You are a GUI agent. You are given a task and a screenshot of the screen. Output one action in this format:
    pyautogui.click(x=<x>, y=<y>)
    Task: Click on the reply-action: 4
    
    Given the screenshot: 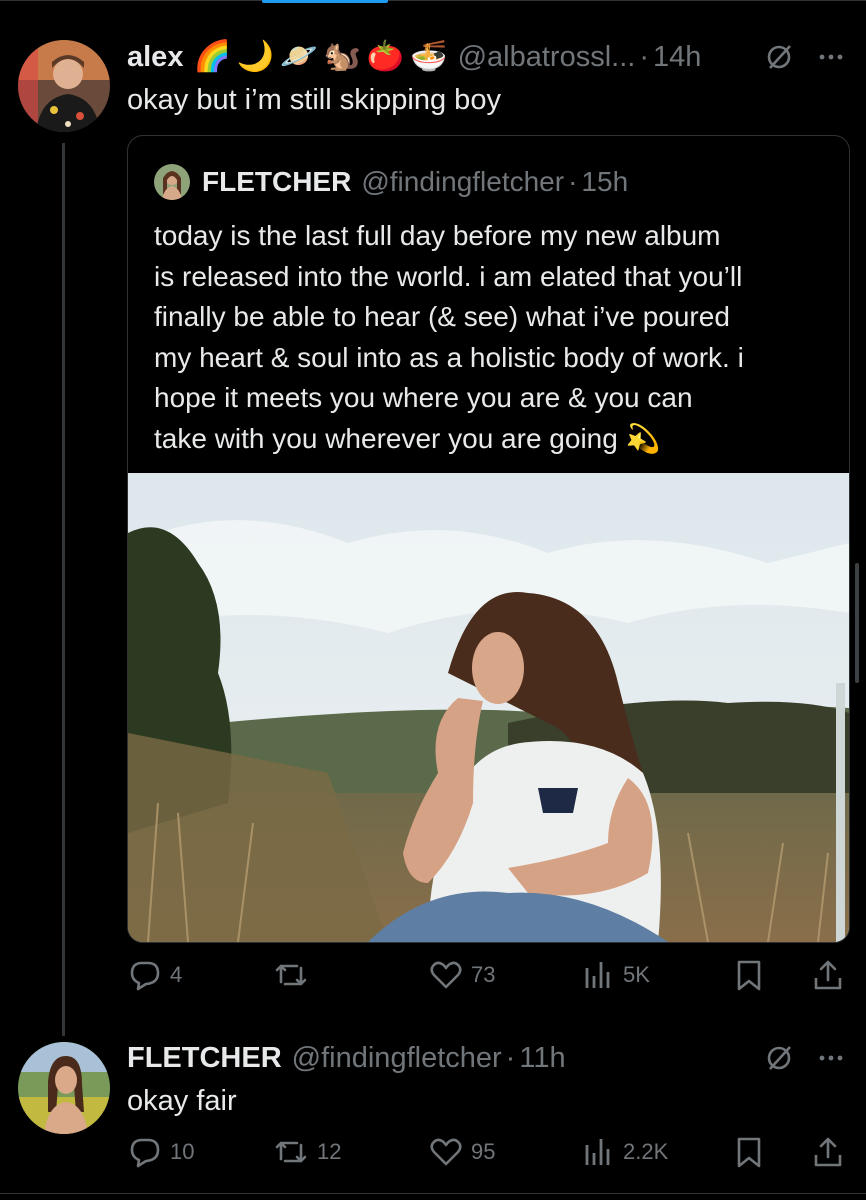 What is the action you would take?
    pyautogui.click(x=155, y=975)
    